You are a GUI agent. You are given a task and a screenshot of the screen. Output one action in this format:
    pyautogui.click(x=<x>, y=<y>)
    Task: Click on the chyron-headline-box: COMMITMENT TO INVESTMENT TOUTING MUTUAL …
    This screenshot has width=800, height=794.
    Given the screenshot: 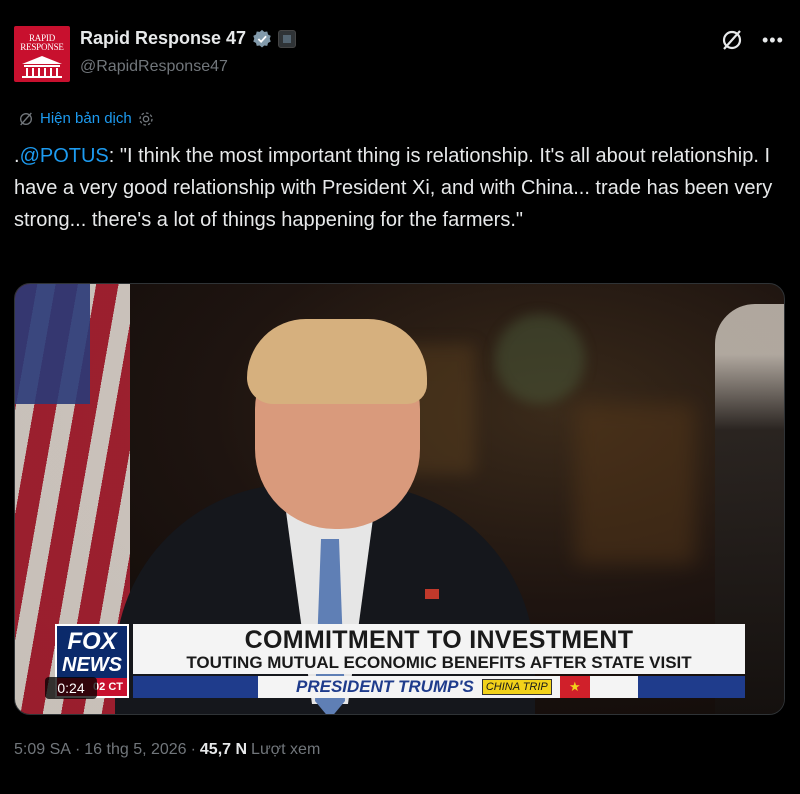 What is the action you would take?
    pyautogui.click(x=439, y=649)
    